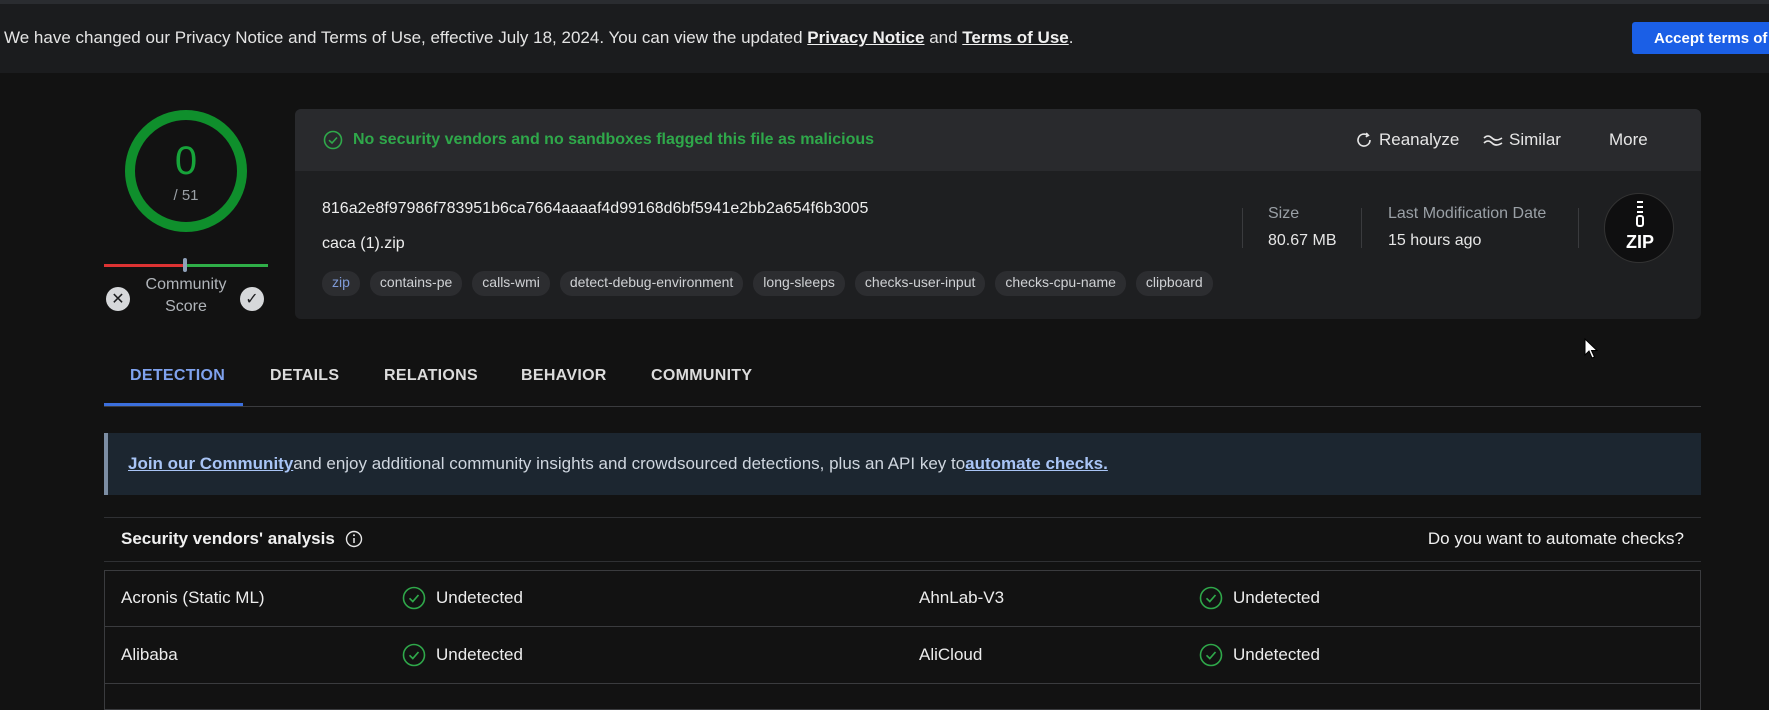 This screenshot has width=1769, height=710. What do you see at coordinates (1467, 213) in the screenshot?
I see `modified-label: Last Modification Date` at bounding box center [1467, 213].